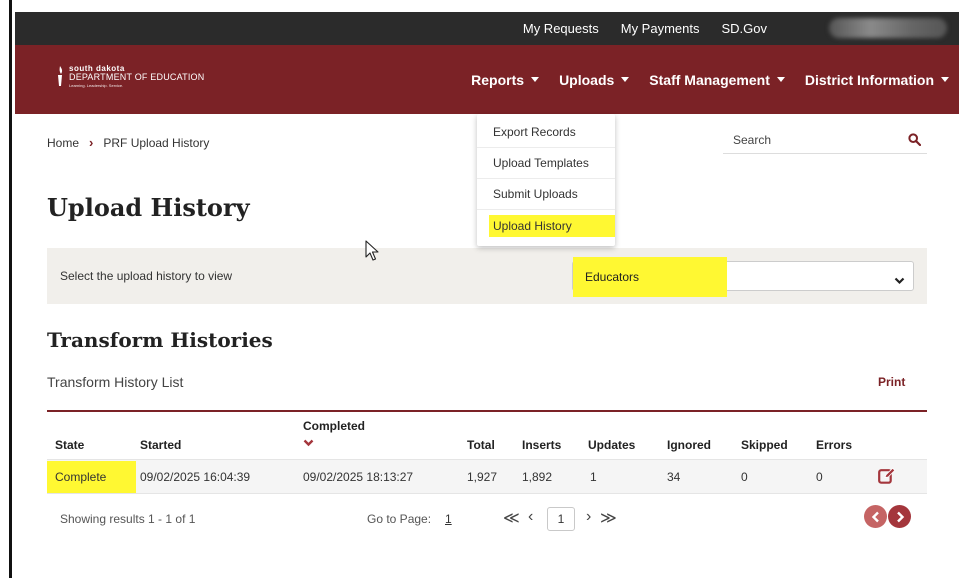 This screenshot has width=963, height=578. I want to click on menu-item-label: Upload Templates, so click(541, 163).